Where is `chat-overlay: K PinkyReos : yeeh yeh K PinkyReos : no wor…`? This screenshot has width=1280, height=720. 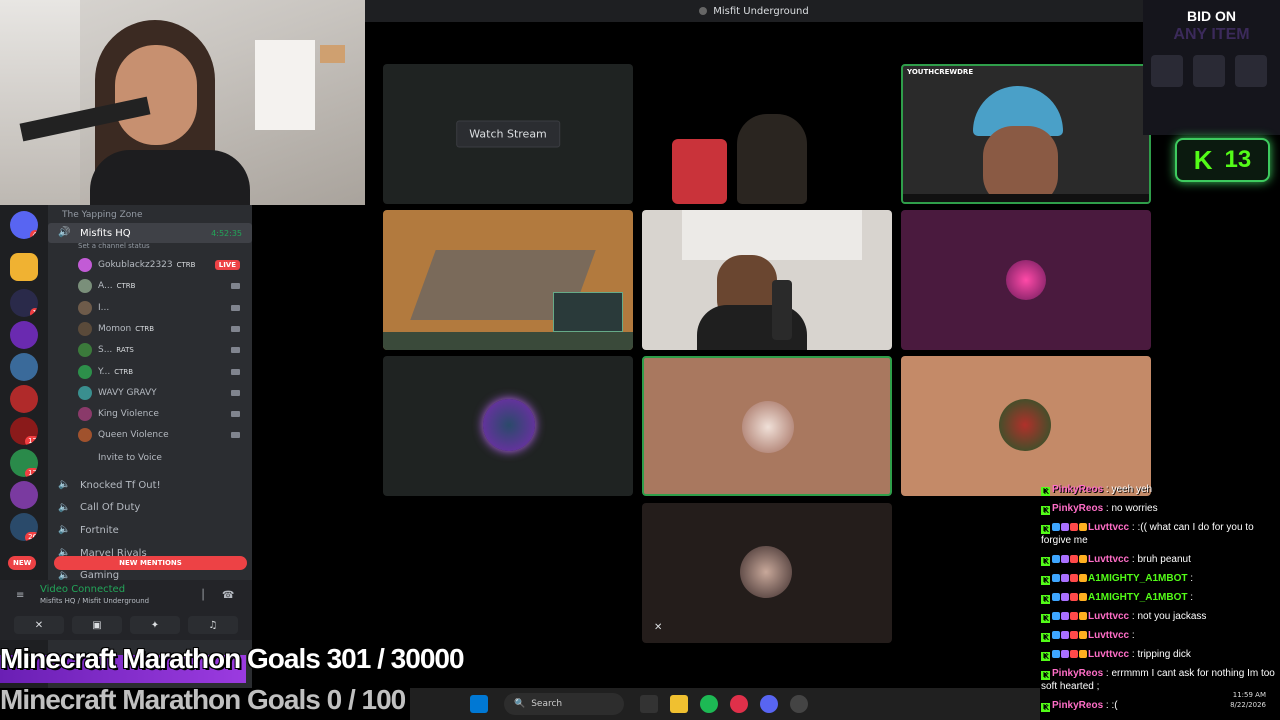 chat-overlay: K PinkyReos : yeeh yeh K PinkyReos : no wor… is located at coordinates (1158, 600).